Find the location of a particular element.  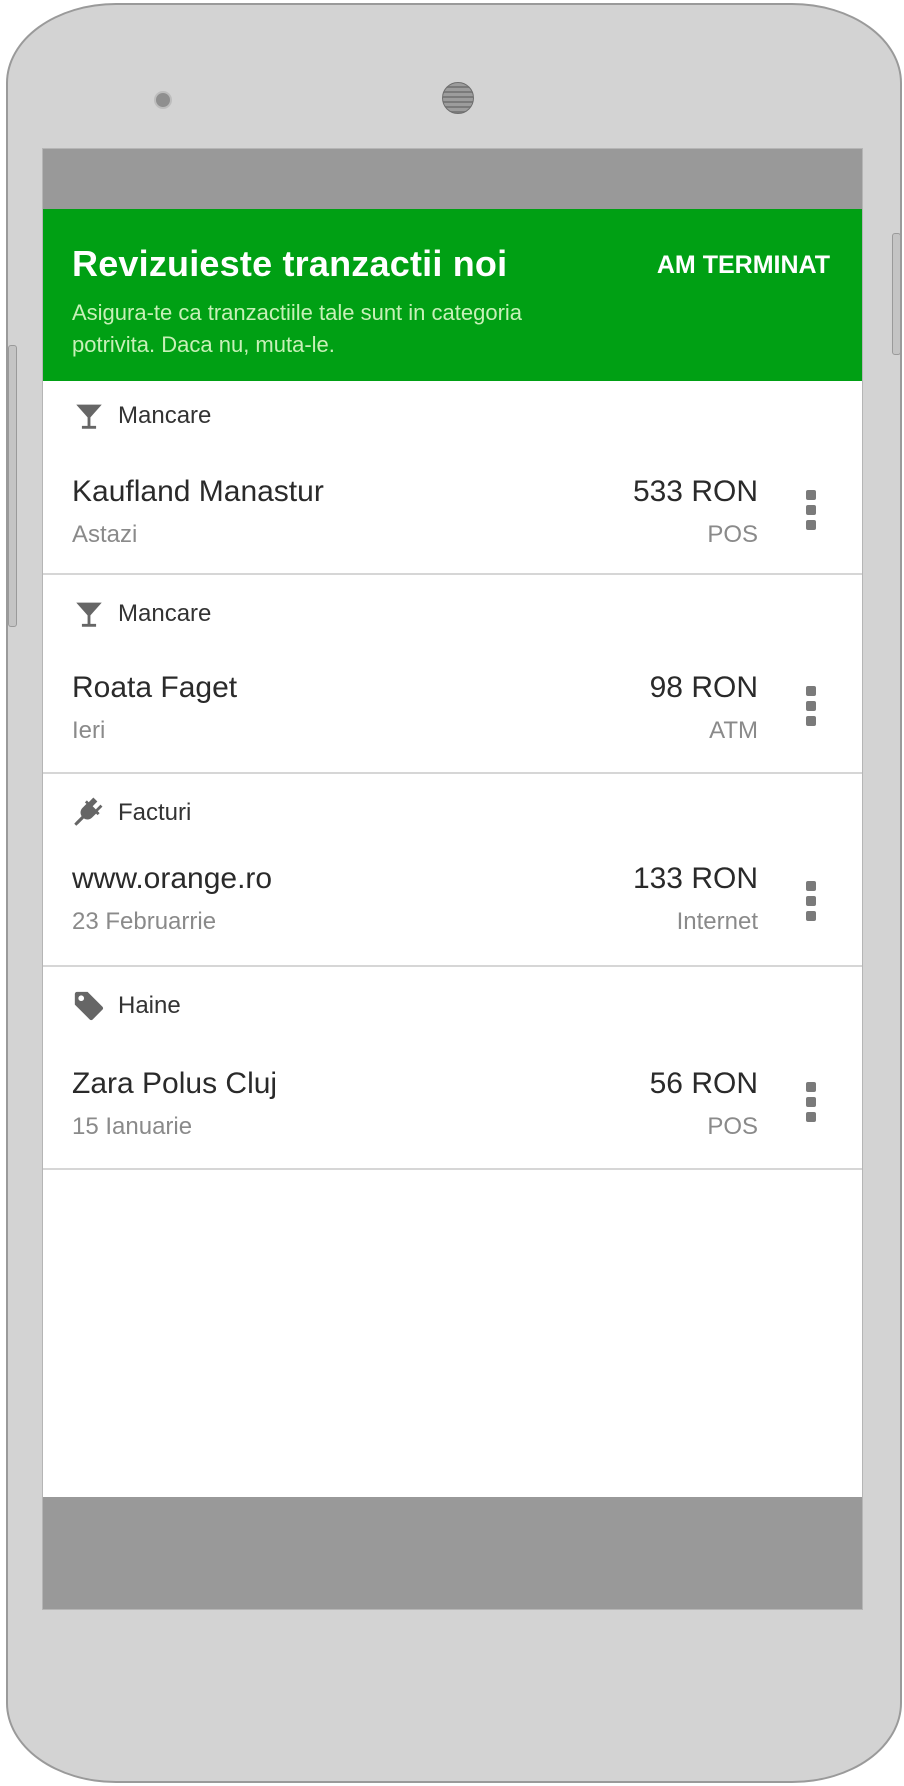

transaction-row: Mancare Roata Faget Ieri 98 RON ATM is located at coordinates (452, 674).